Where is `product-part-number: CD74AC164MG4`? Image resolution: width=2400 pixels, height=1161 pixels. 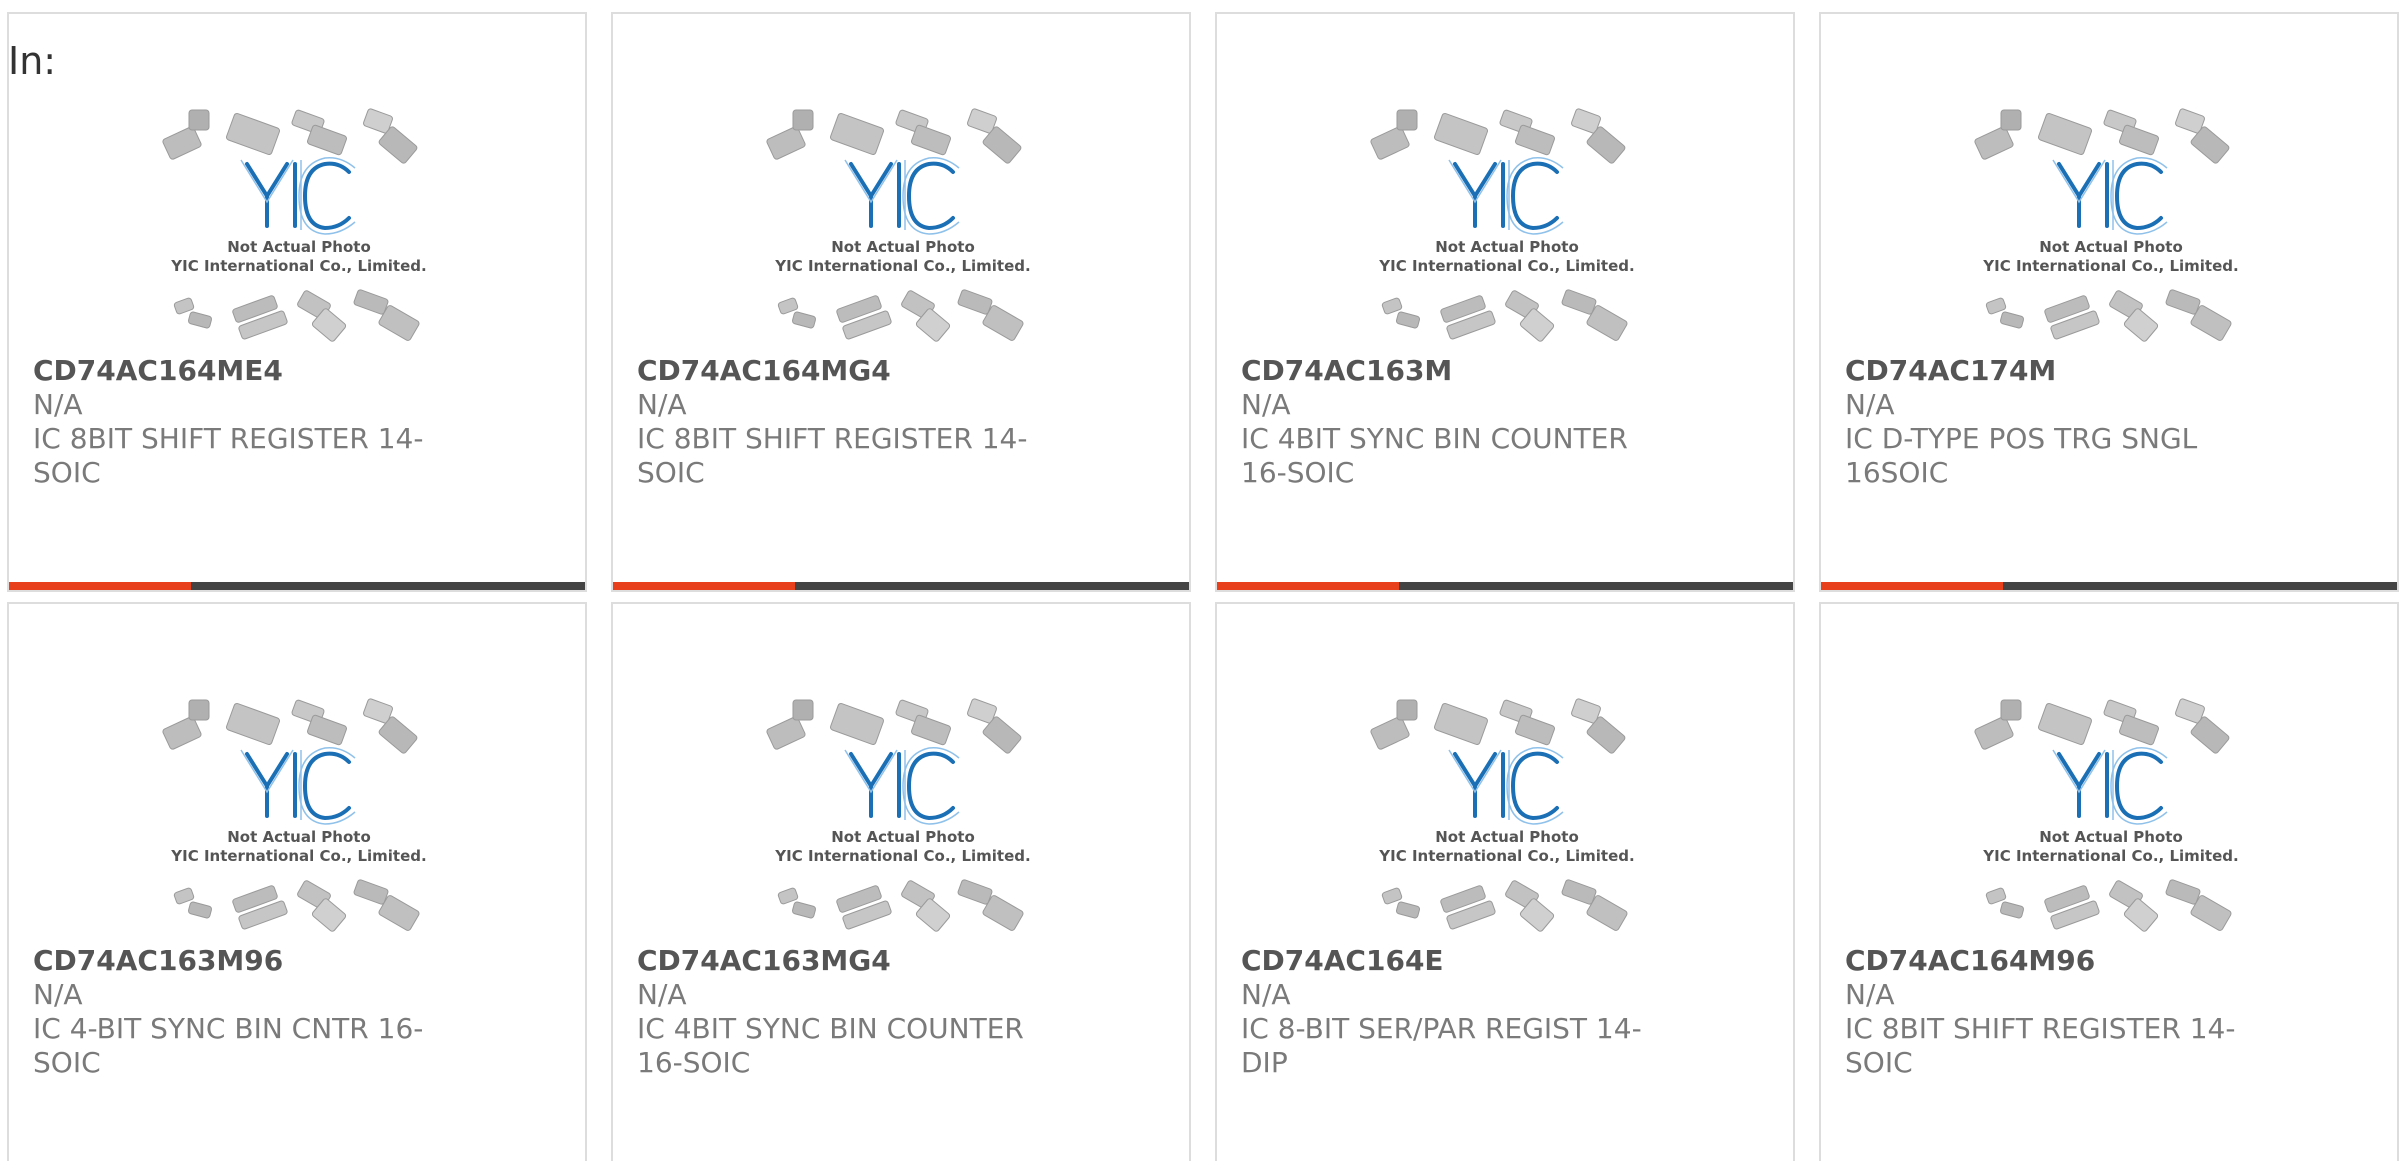
product-part-number: CD74AC164MG4 is located at coordinates (847, 371).